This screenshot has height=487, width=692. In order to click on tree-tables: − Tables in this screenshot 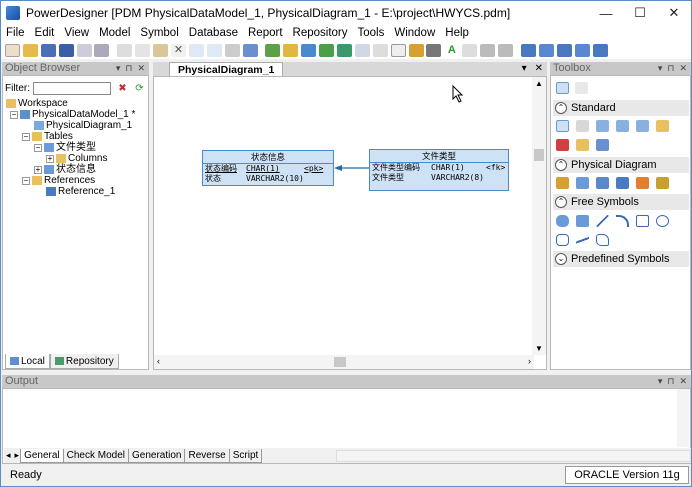, I will do `click(47, 136)`.